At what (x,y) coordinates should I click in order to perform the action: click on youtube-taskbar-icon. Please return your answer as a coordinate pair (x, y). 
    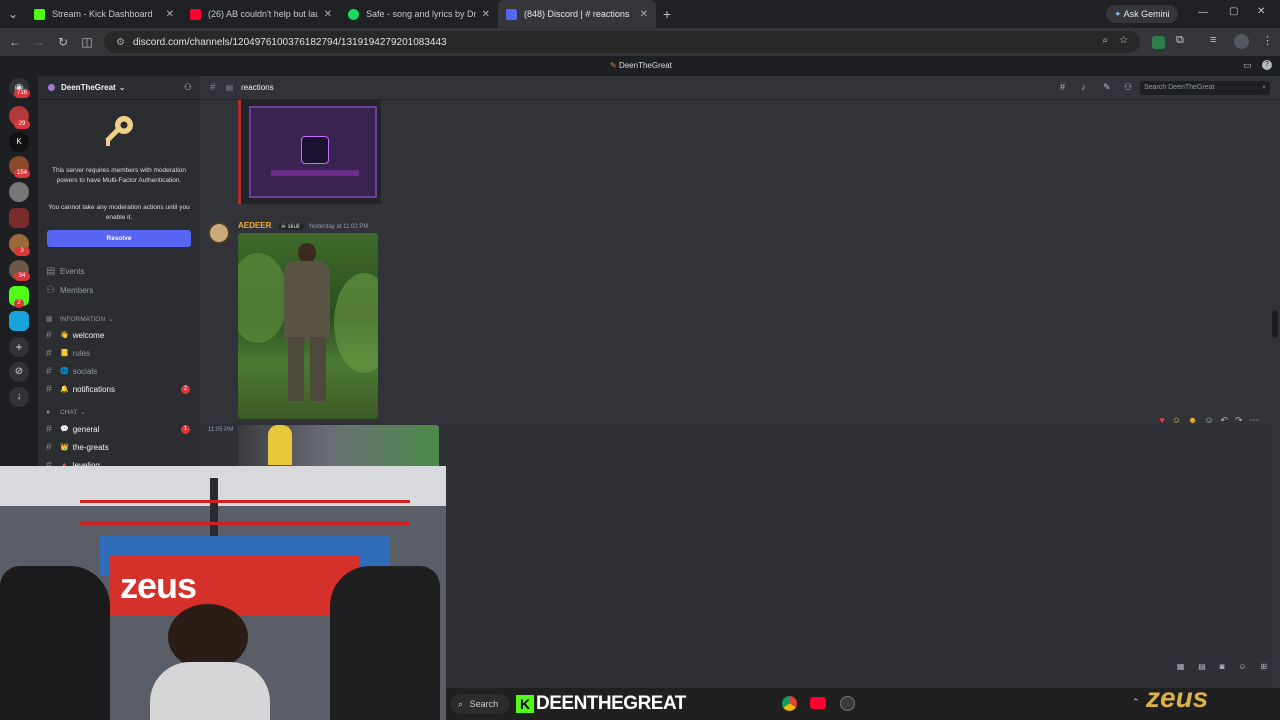
    Looking at the image, I should click on (818, 703).